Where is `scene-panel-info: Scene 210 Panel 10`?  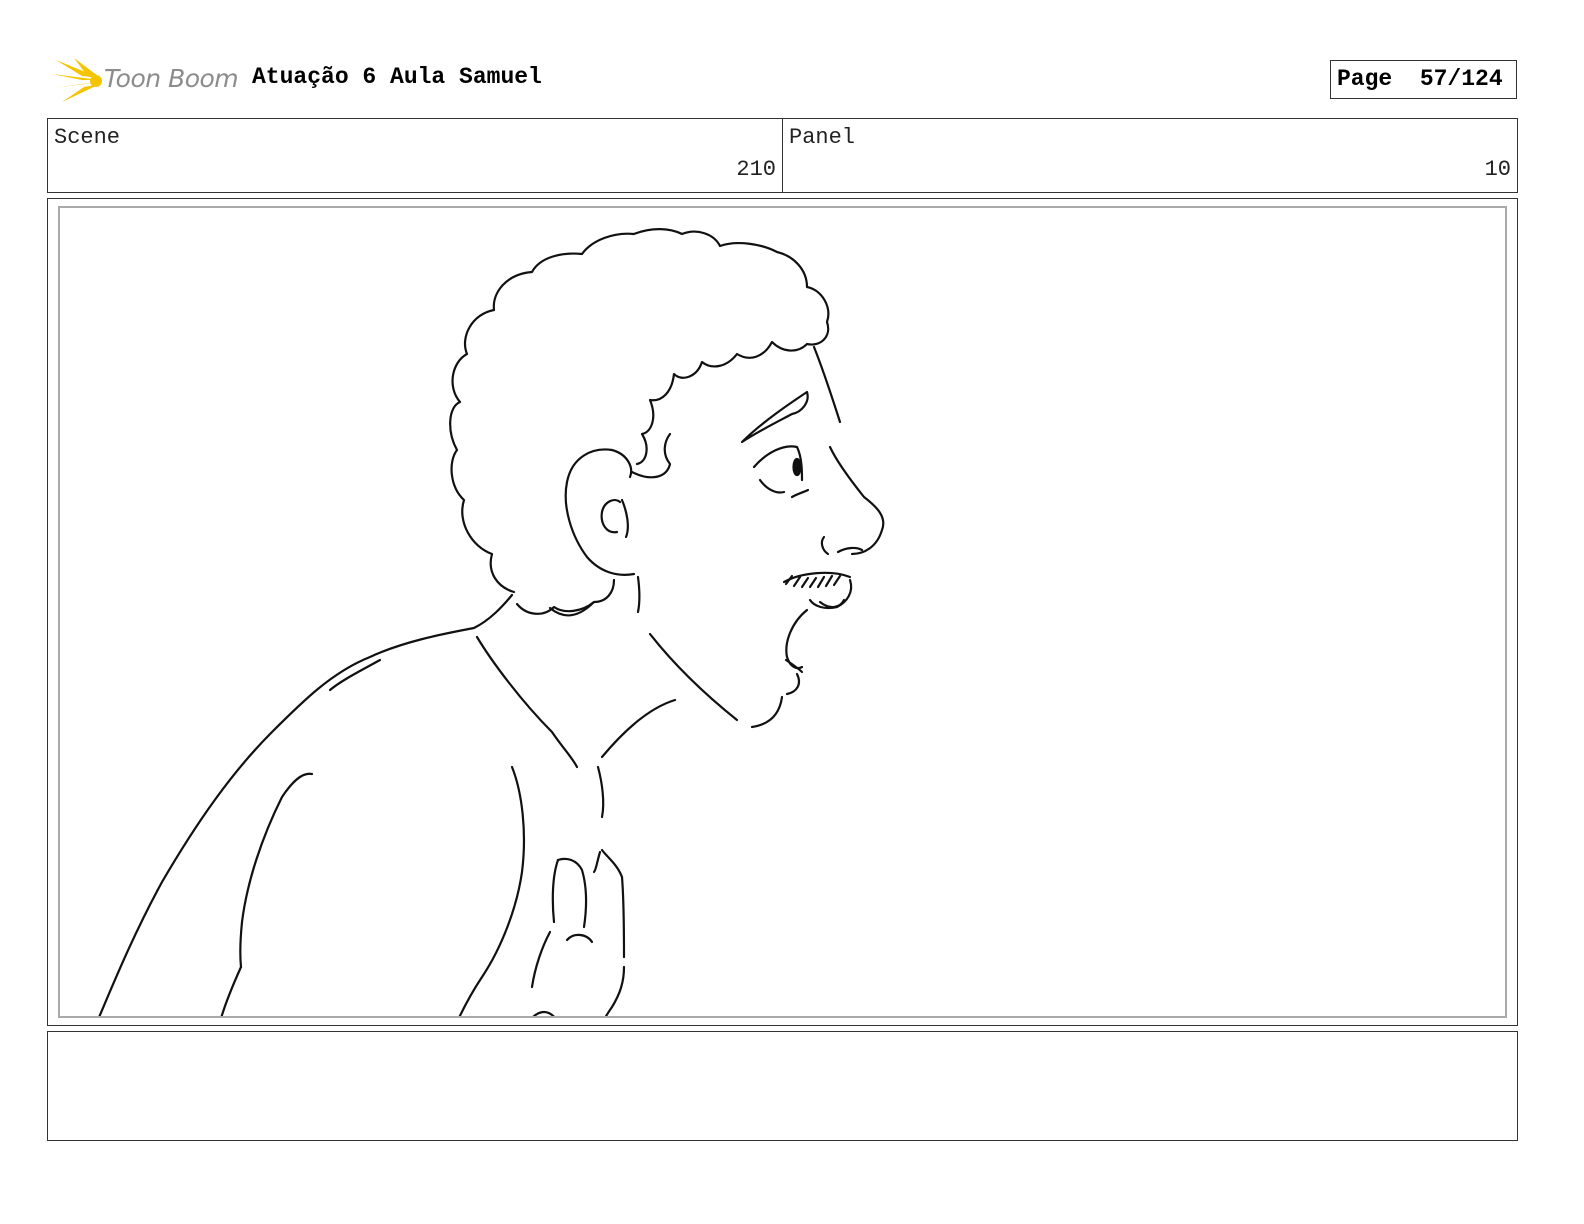
scene-panel-info: Scene 210 Panel 10 is located at coordinates (782, 155).